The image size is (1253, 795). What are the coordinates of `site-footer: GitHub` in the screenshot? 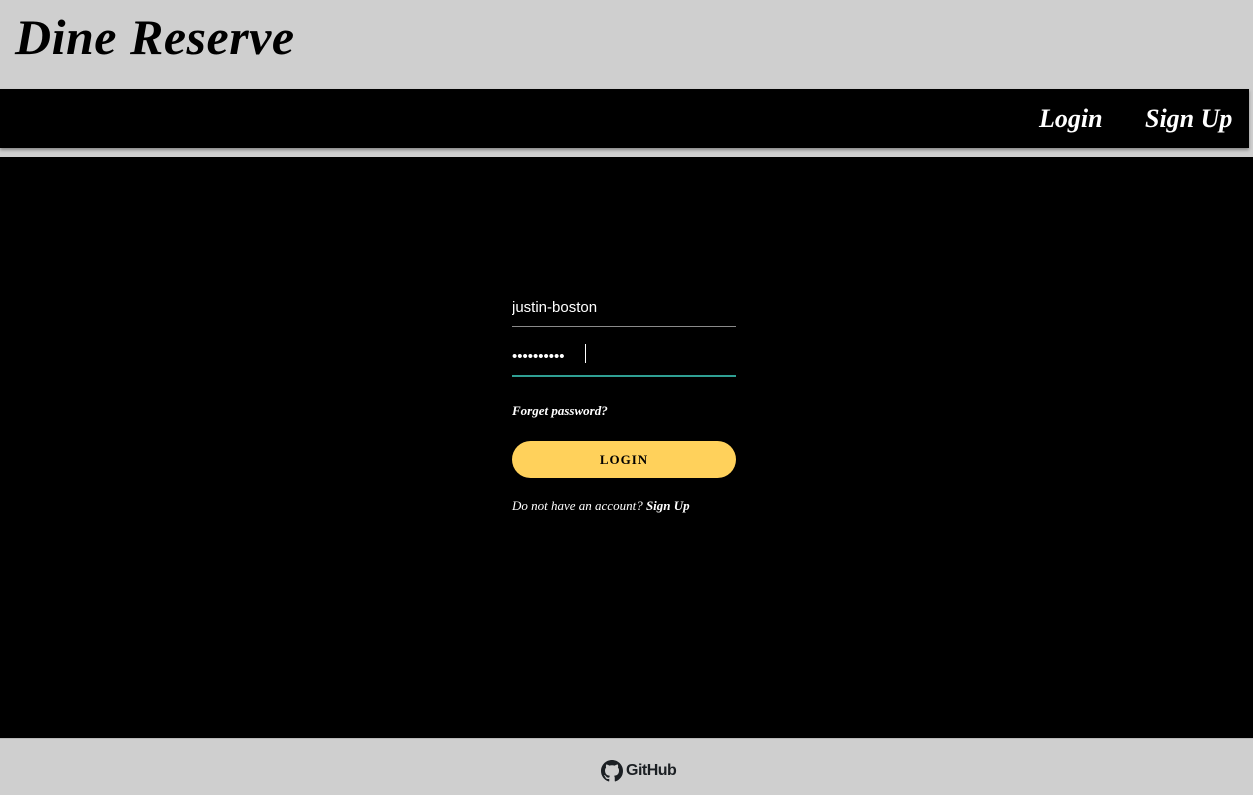 It's located at (626, 766).